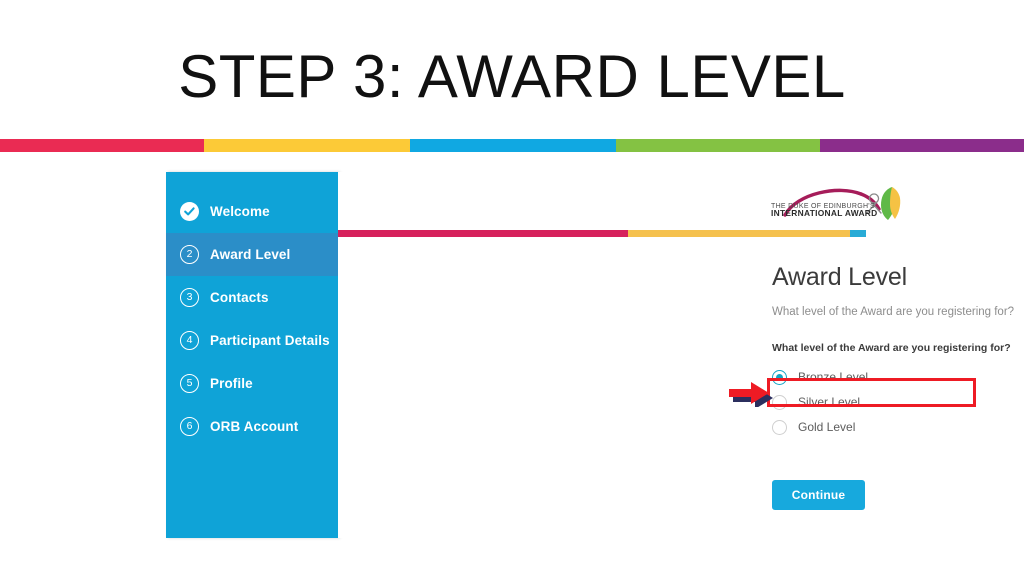 This screenshot has height=576, width=1024. Describe the element at coordinates (231, 383) in the screenshot. I see `sidebar-item-label: Profile` at that location.